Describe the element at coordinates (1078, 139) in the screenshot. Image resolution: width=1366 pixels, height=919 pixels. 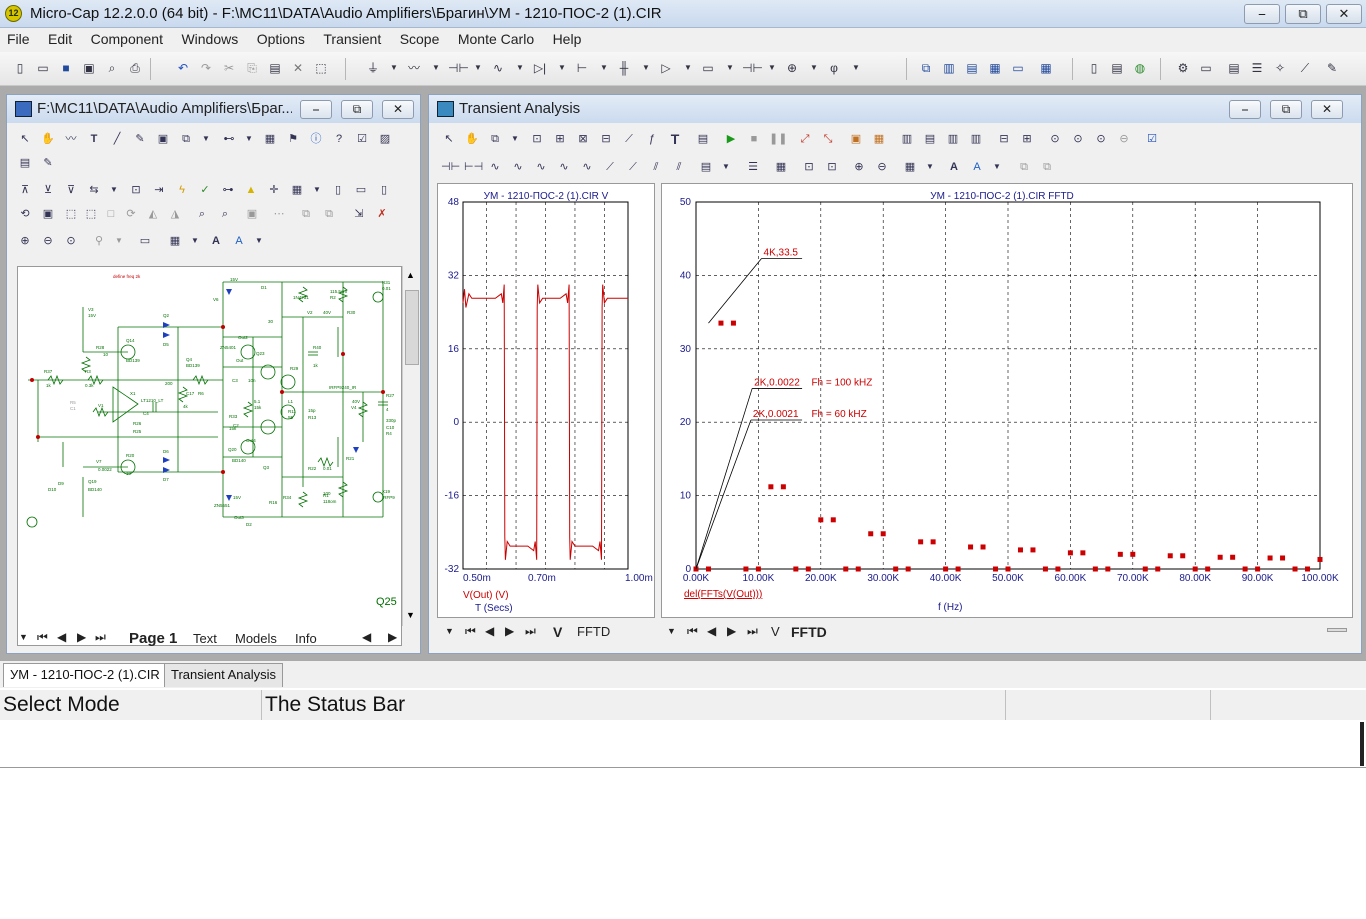
I see `zoom-y-icon: ⊙` at that location.